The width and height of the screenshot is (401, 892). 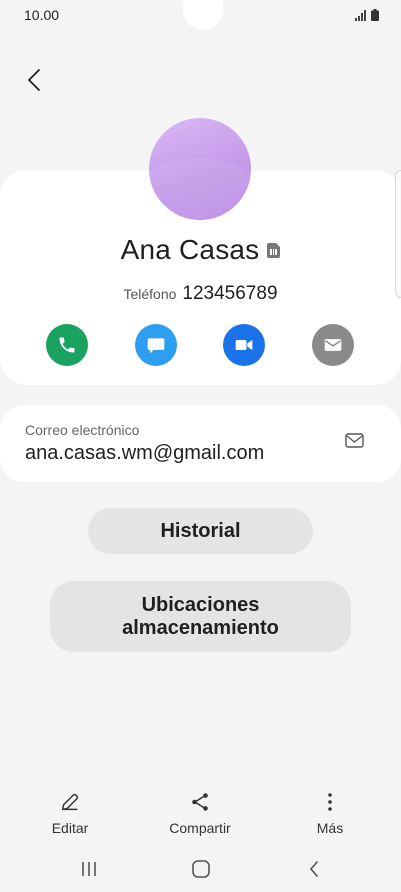 I want to click on sim-card-icon, so click(x=274, y=250).